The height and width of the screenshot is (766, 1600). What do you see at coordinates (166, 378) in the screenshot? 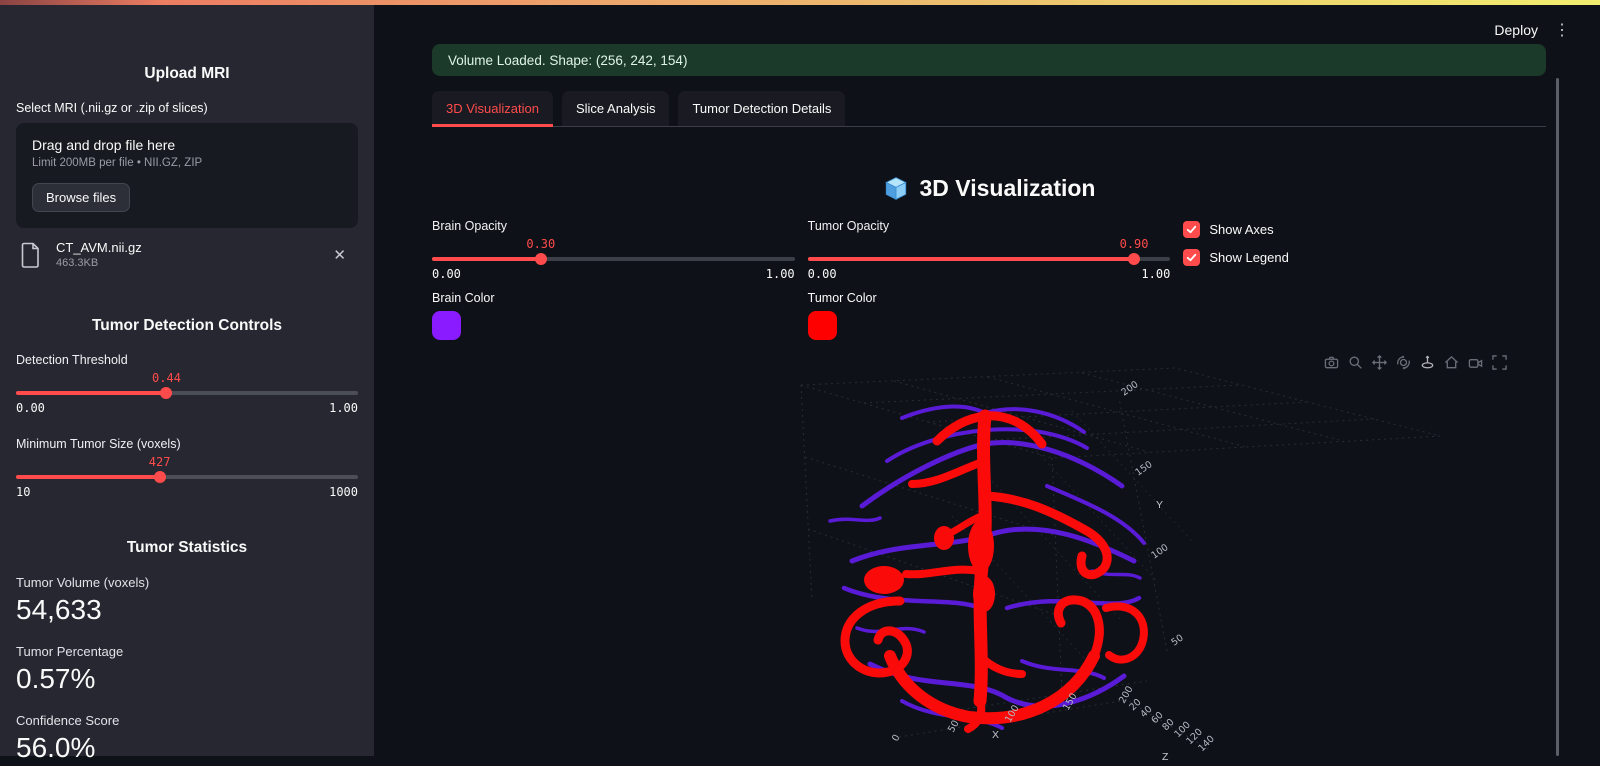
I see `slider-value: 0.44` at bounding box center [166, 378].